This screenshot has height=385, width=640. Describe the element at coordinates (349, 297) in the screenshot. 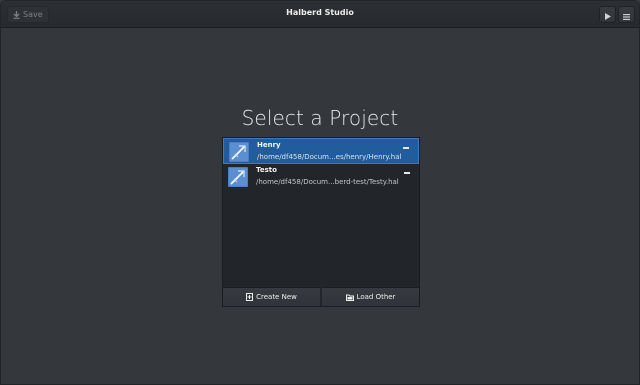

I see `open-folder-icon` at that location.